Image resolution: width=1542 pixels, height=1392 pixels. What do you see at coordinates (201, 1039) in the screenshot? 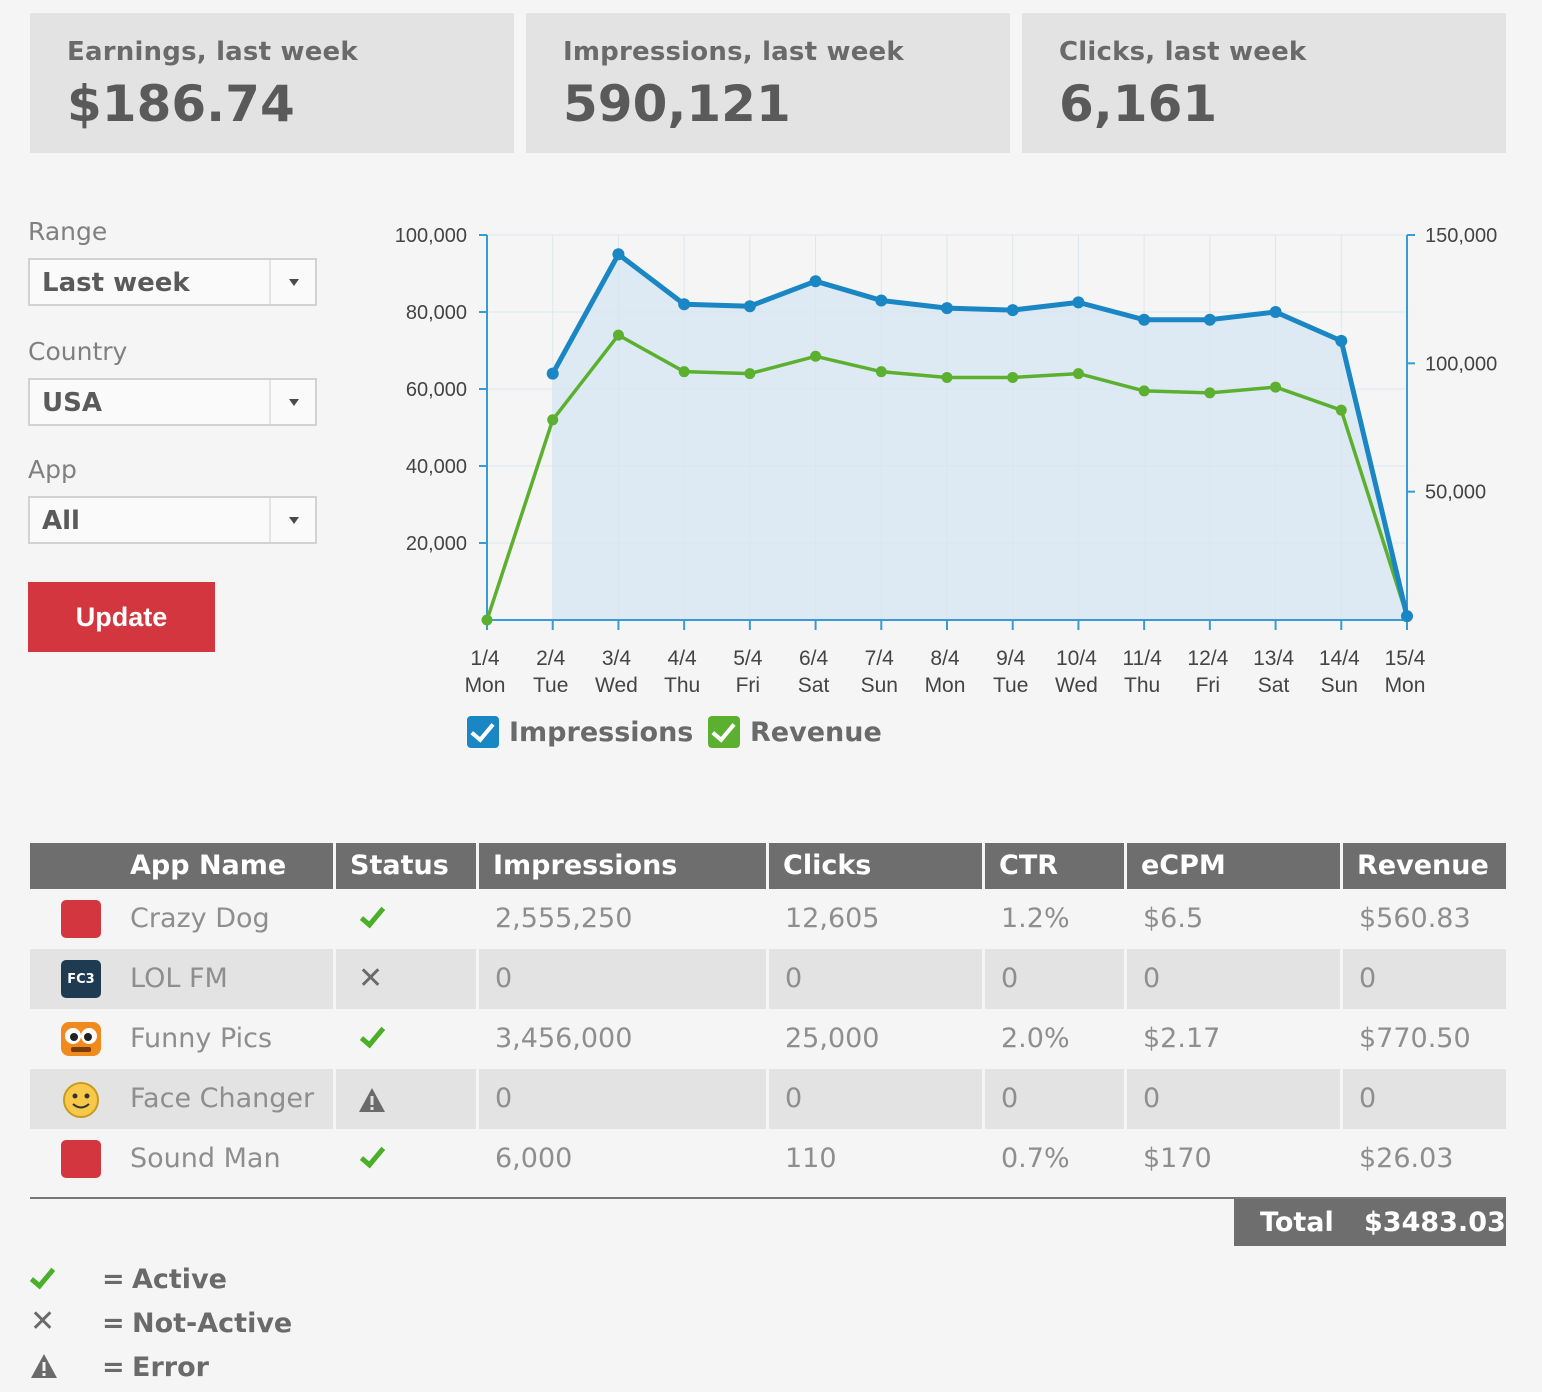
I see `app-name: Funny Pics` at bounding box center [201, 1039].